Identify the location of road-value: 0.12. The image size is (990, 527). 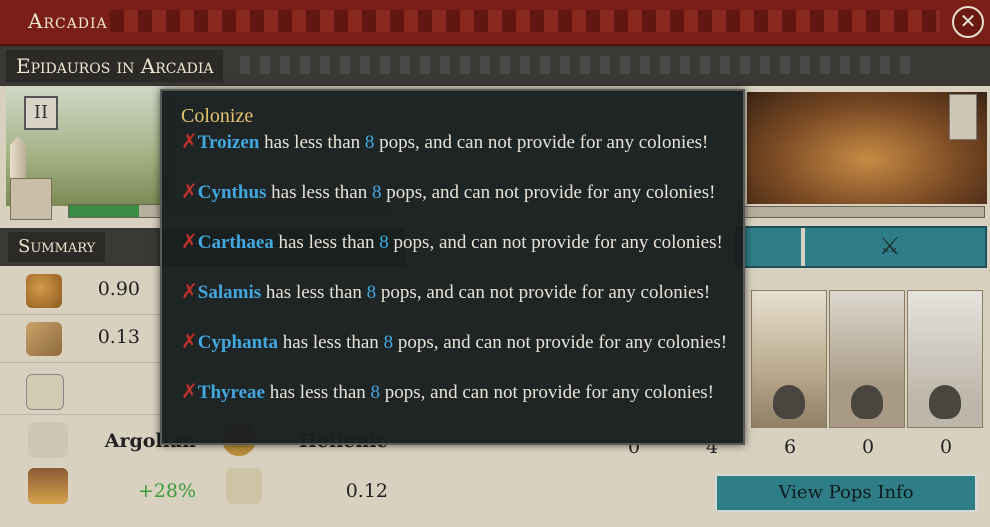
(366, 491).